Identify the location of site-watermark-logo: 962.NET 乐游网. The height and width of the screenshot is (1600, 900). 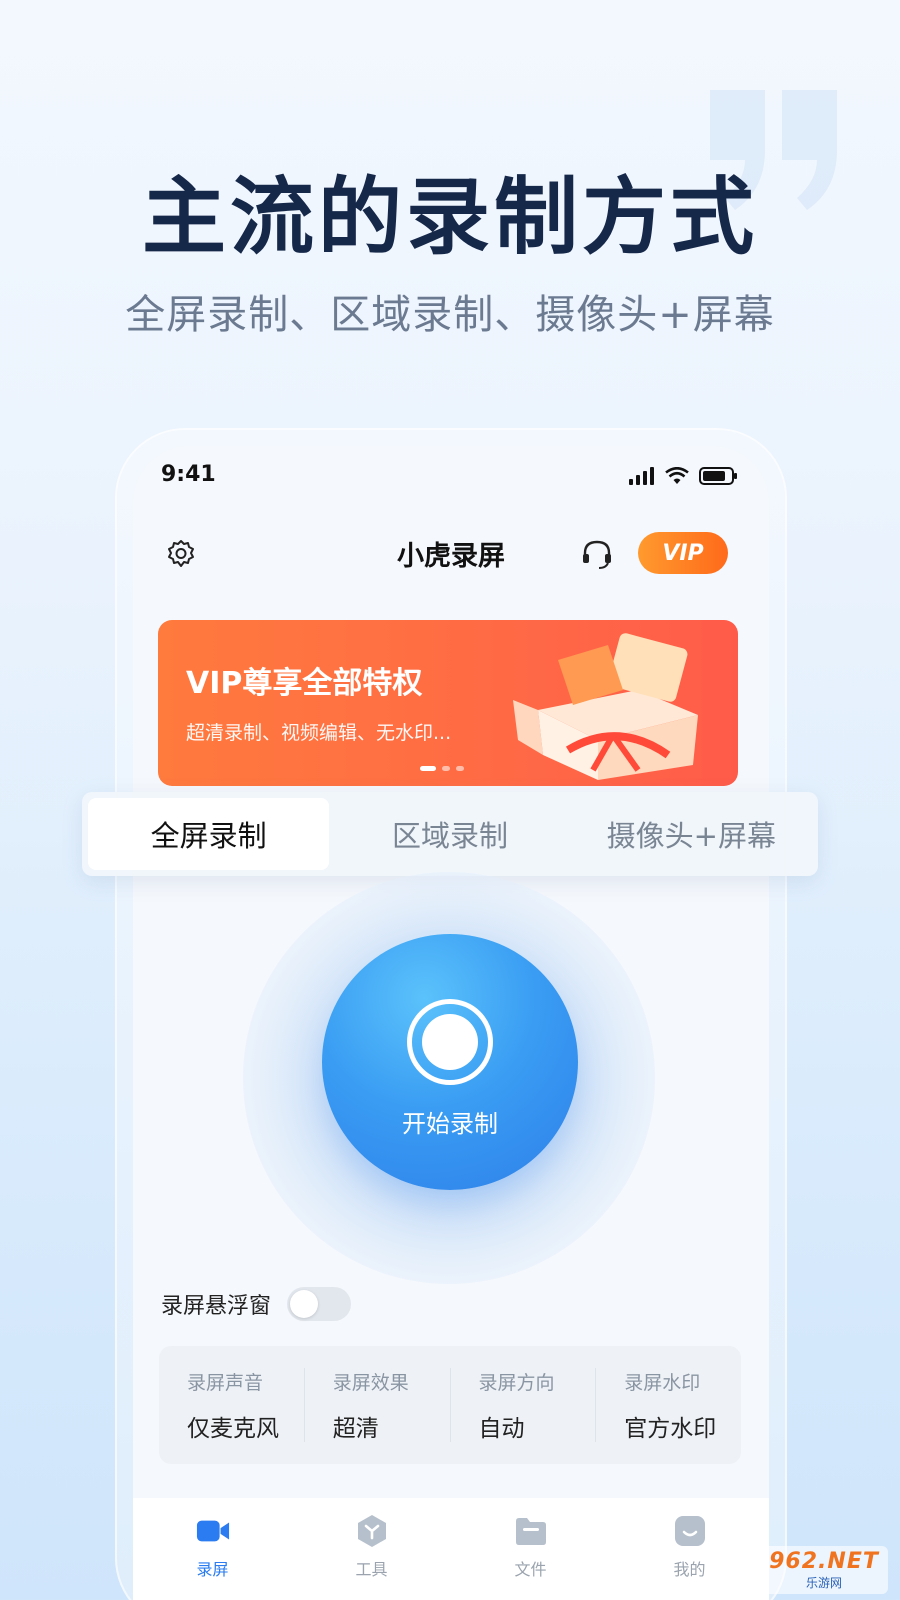
(824, 1570).